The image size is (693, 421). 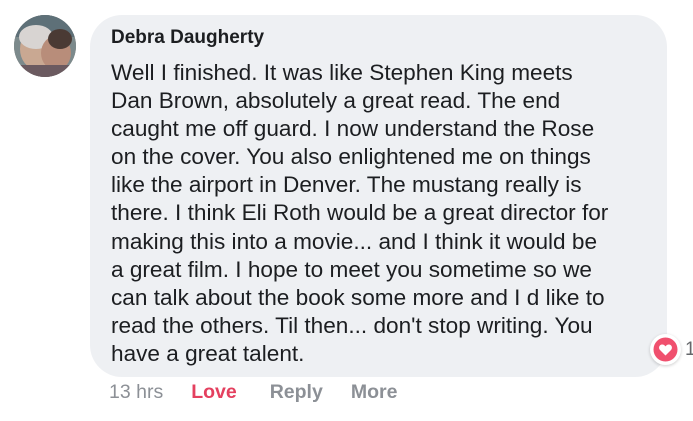 I want to click on avatar-photo, so click(x=45, y=46).